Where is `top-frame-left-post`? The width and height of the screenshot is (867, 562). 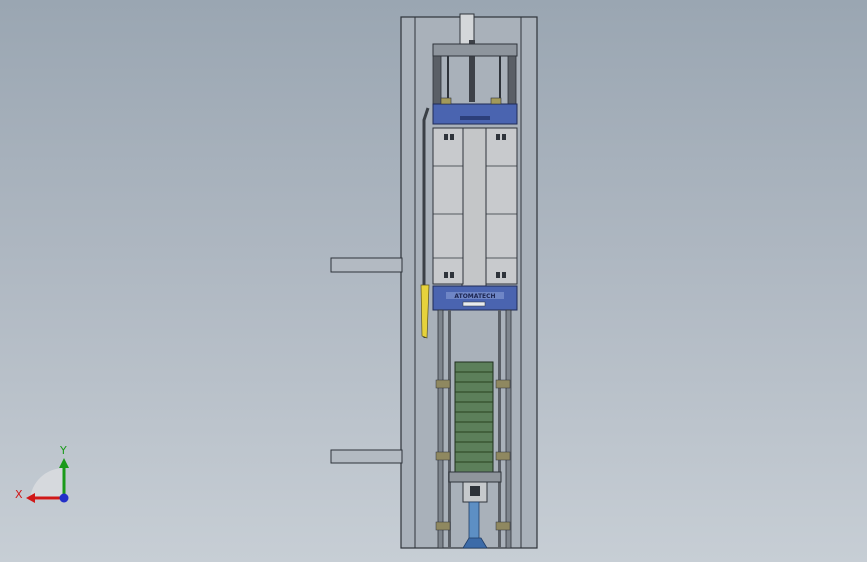
top-frame-left-post is located at coordinates (437, 80).